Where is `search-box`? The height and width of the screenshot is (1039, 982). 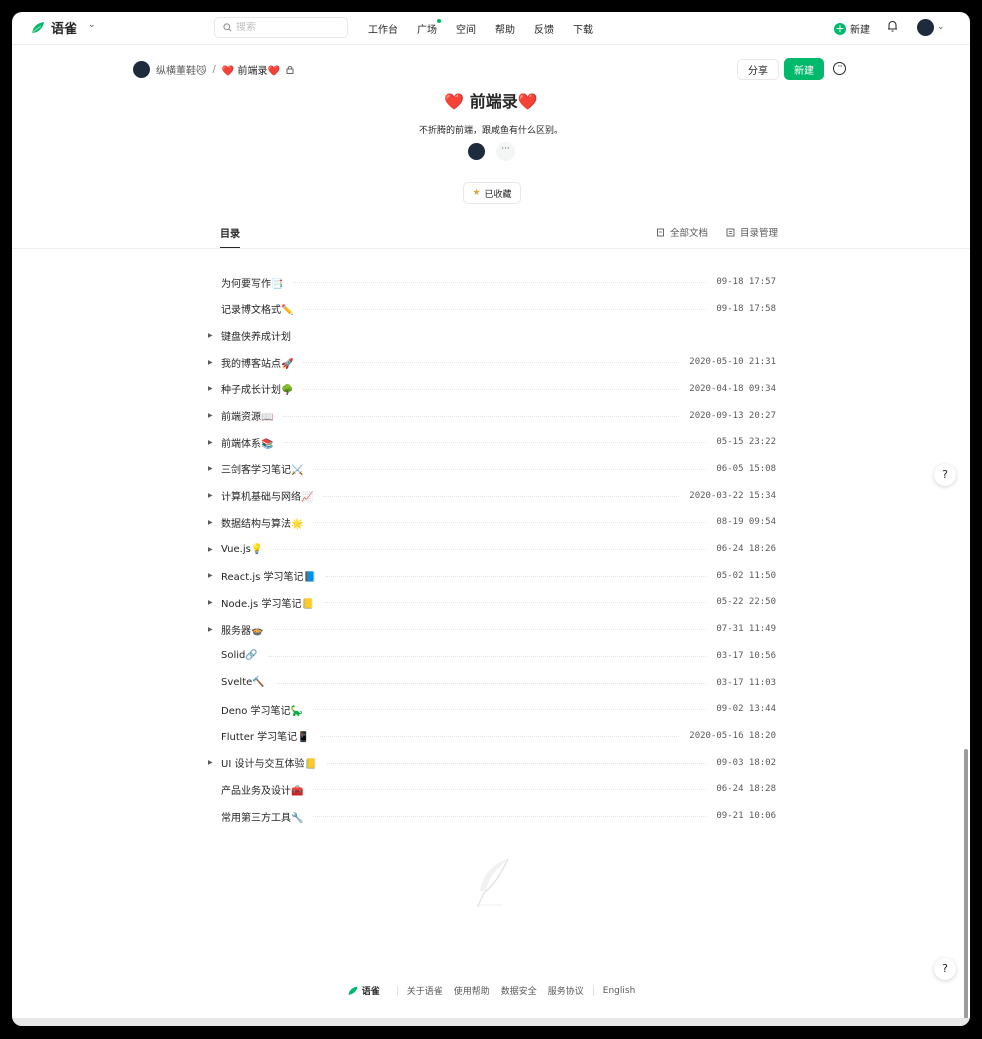
search-box is located at coordinates (281, 27).